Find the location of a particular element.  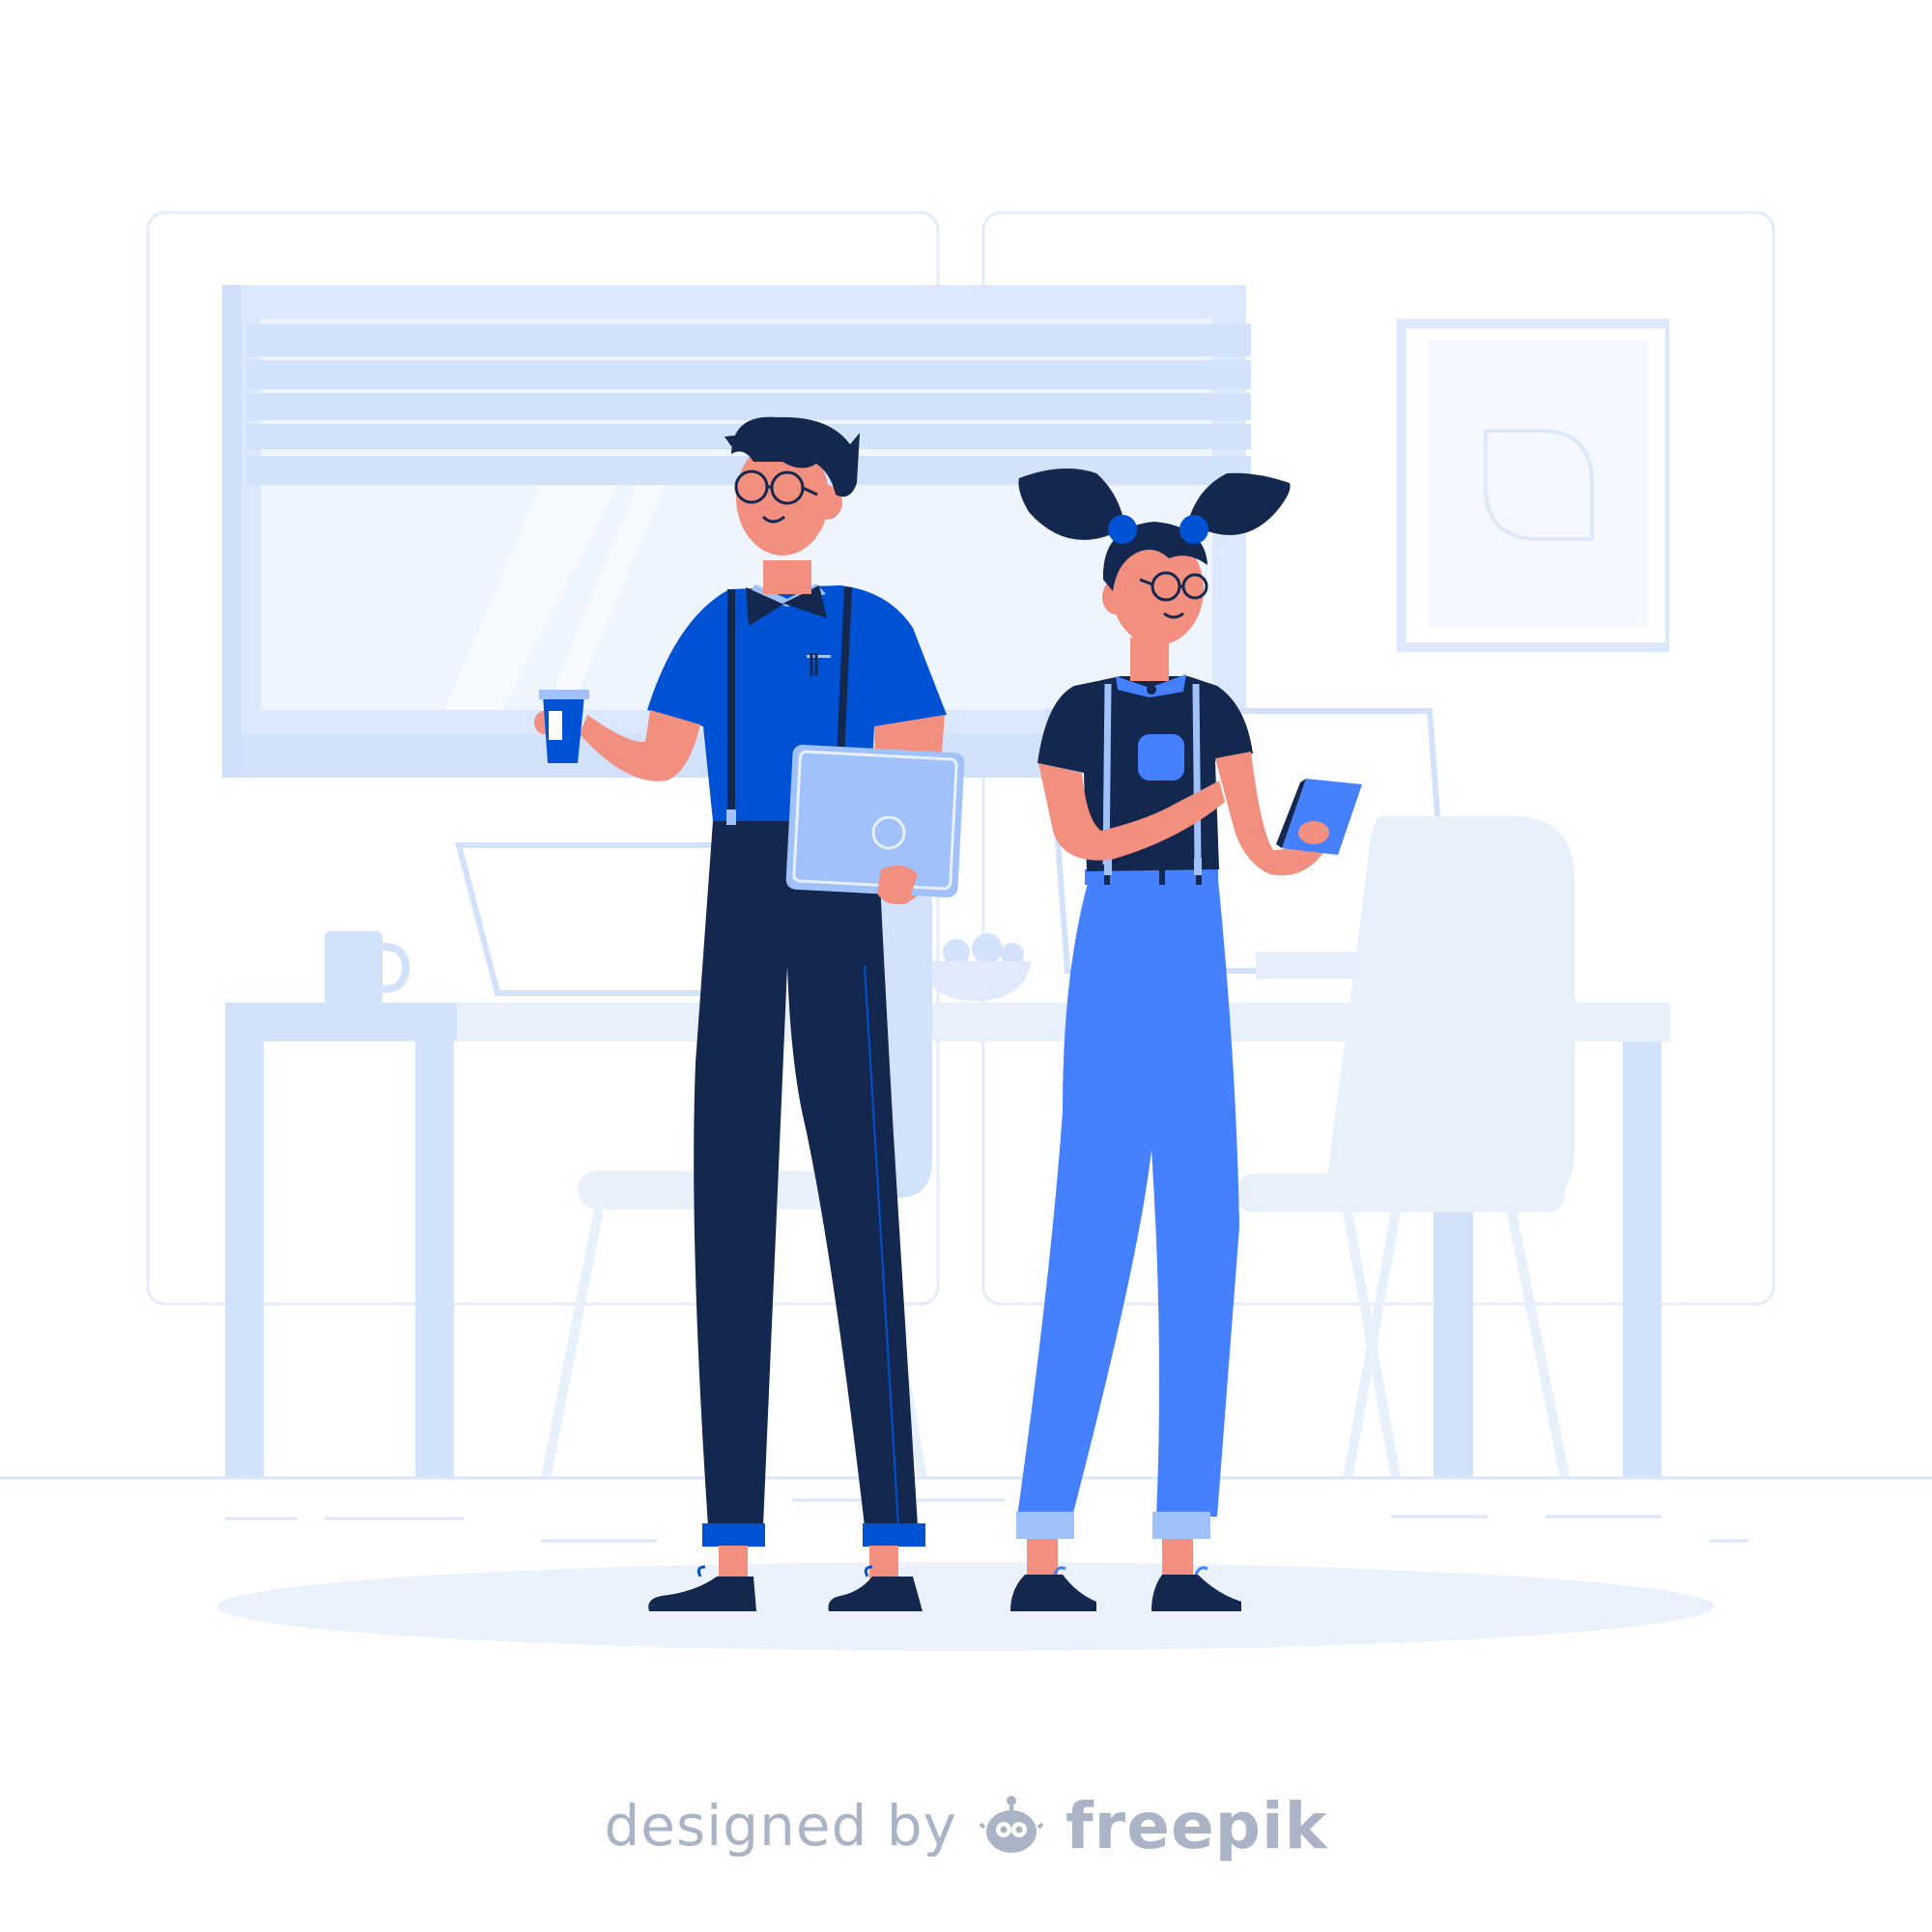

floor-shadow is located at coordinates (966, 1606).